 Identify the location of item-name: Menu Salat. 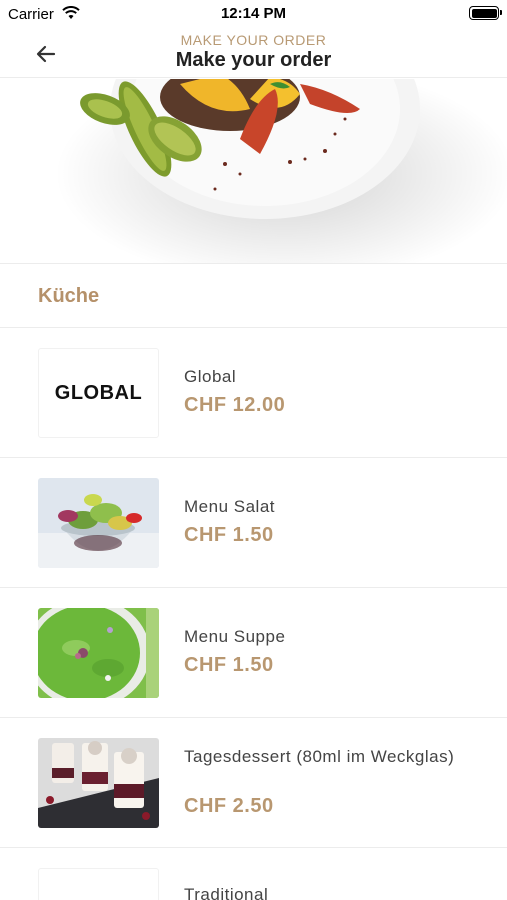
(229, 506).